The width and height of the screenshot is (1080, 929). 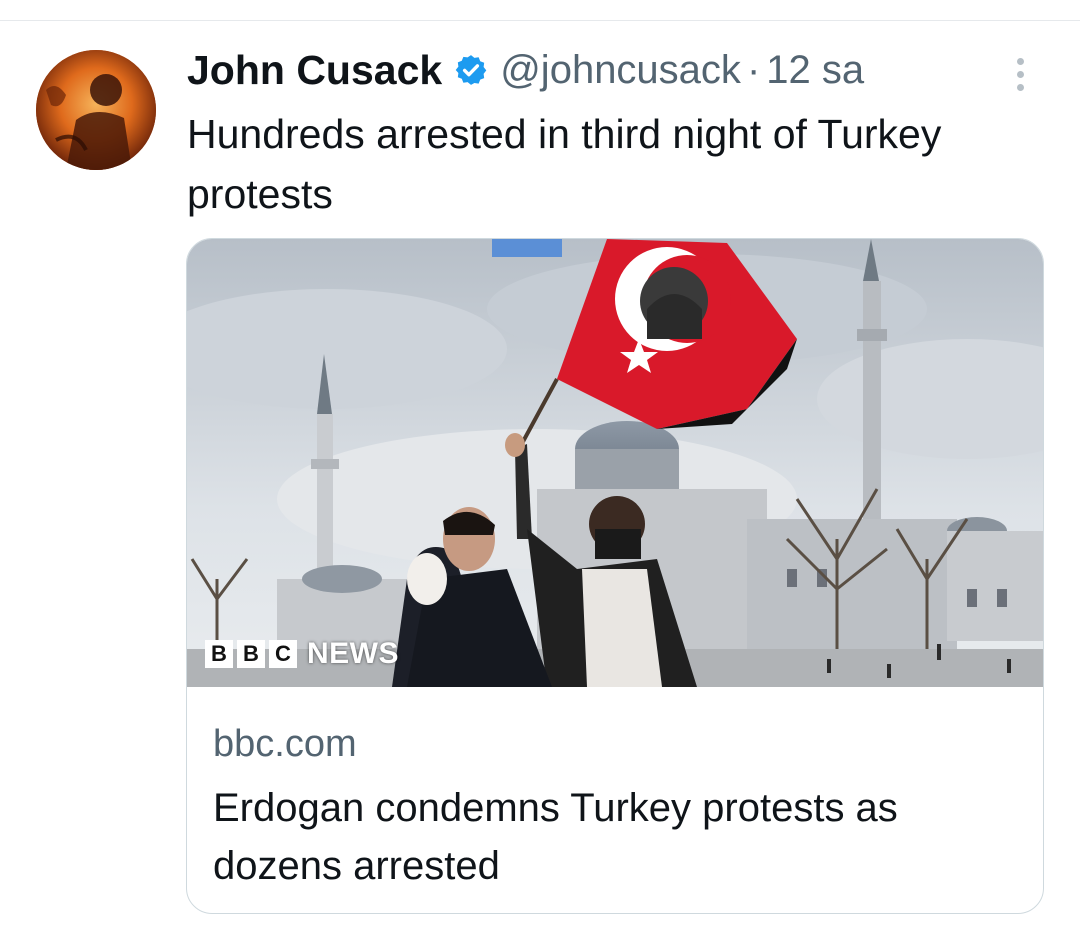 I want to click on bbc-logo-letter: C, so click(x=283, y=654).